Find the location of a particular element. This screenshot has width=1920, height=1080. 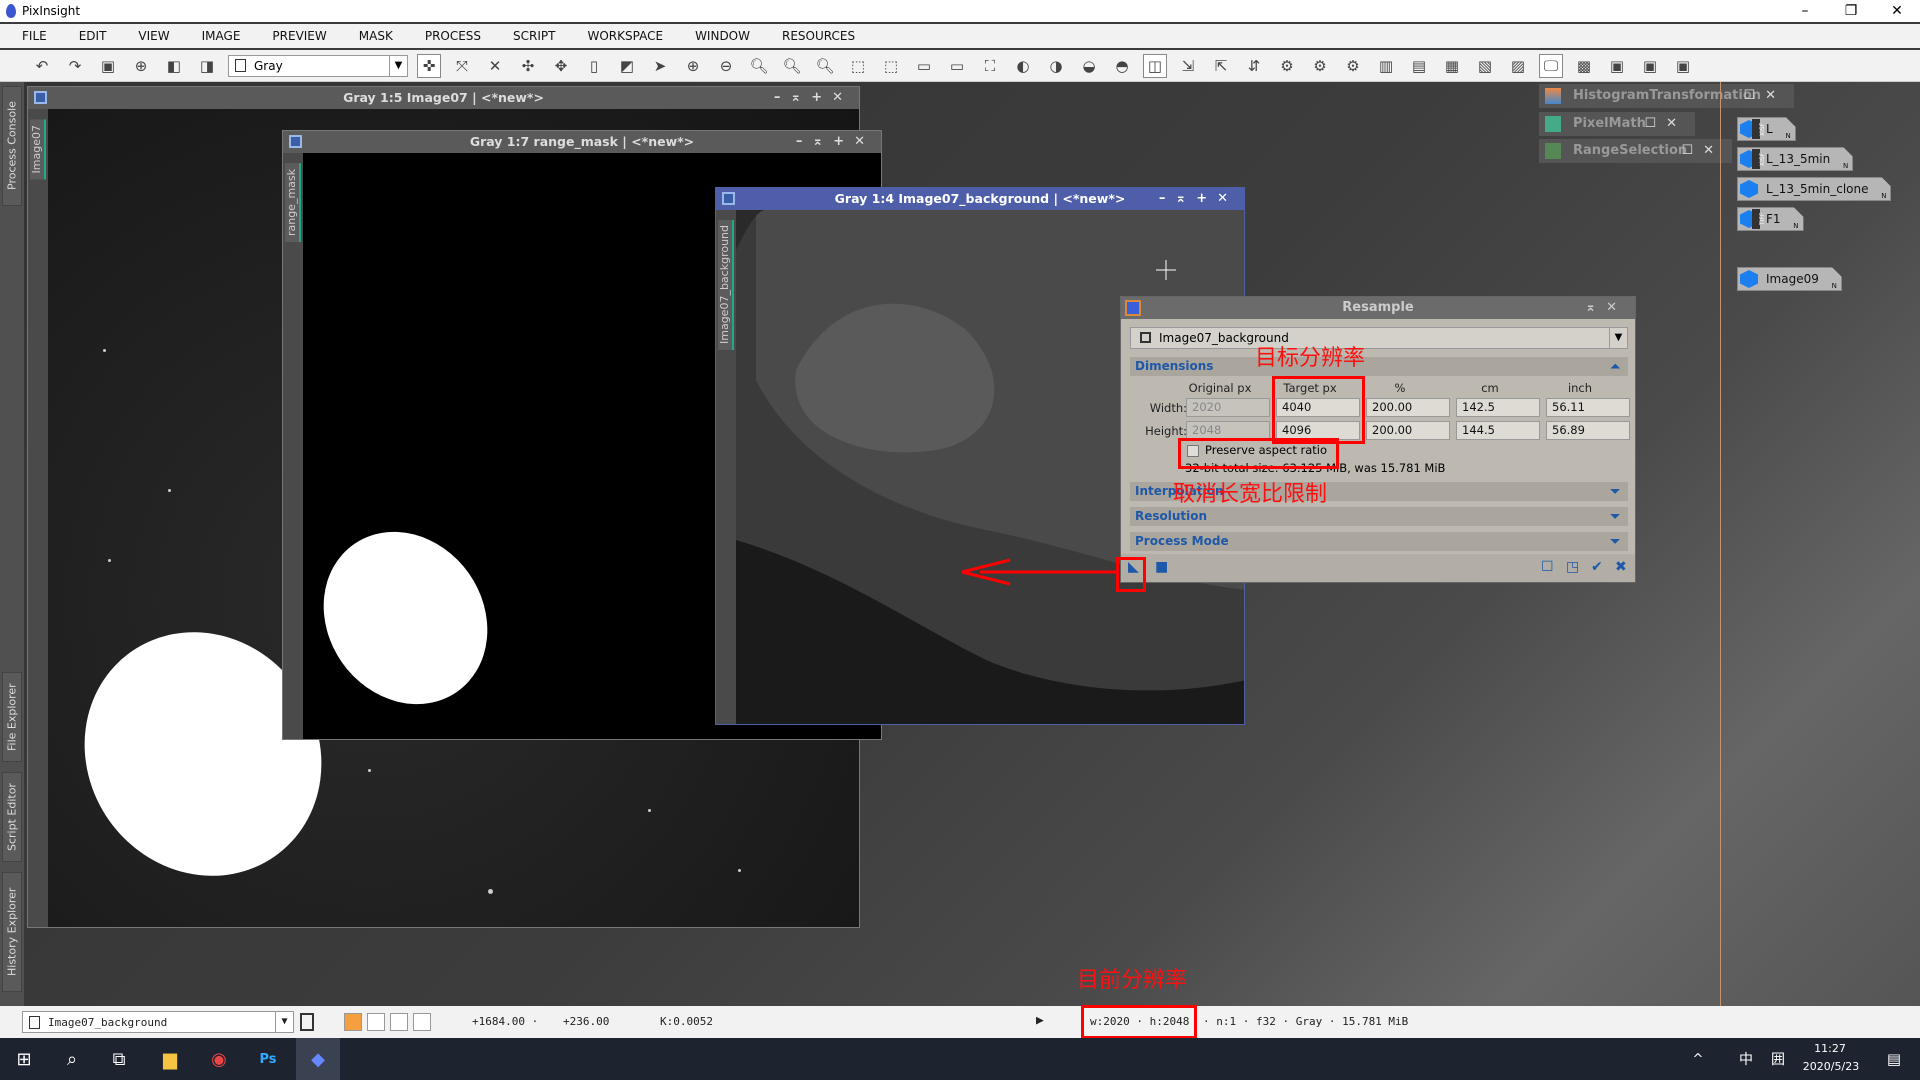

panel-icon: ▥ is located at coordinates (1386, 66).